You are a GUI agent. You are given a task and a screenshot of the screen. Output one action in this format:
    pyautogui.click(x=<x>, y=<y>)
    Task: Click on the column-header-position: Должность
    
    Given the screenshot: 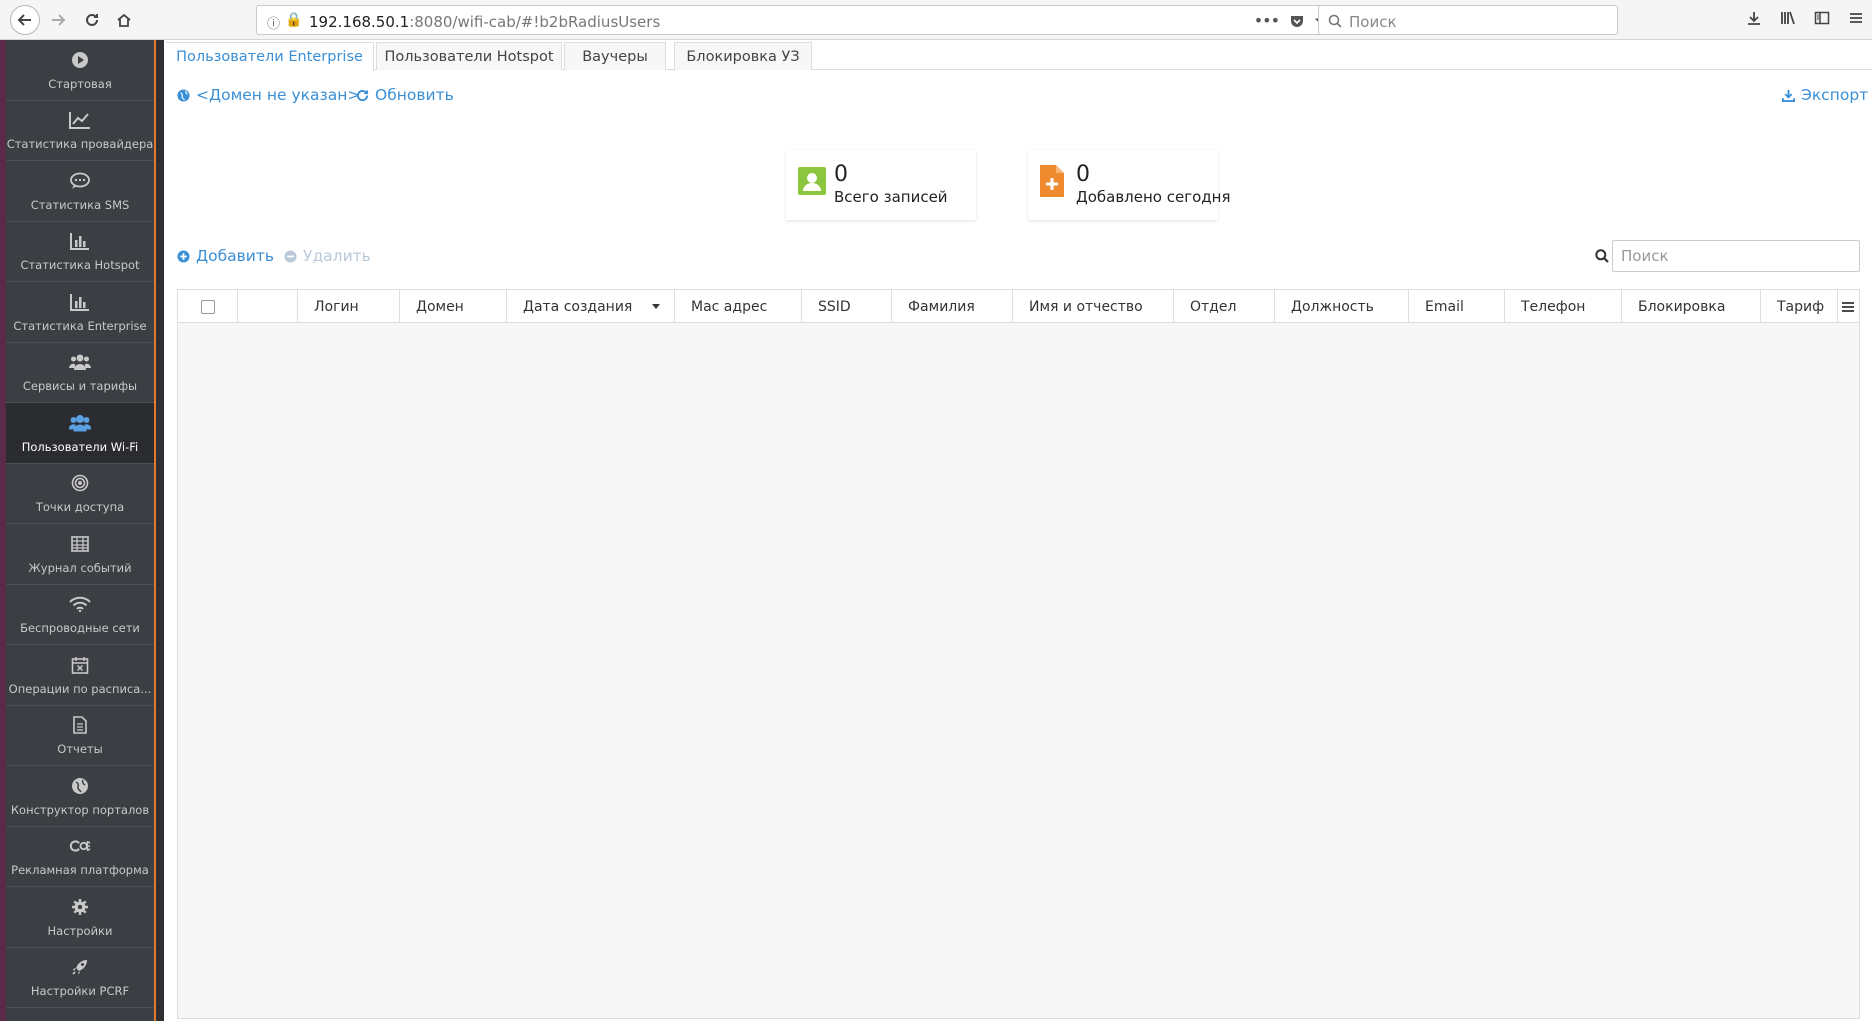 What is the action you would take?
    pyautogui.click(x=1342, y=306)
    